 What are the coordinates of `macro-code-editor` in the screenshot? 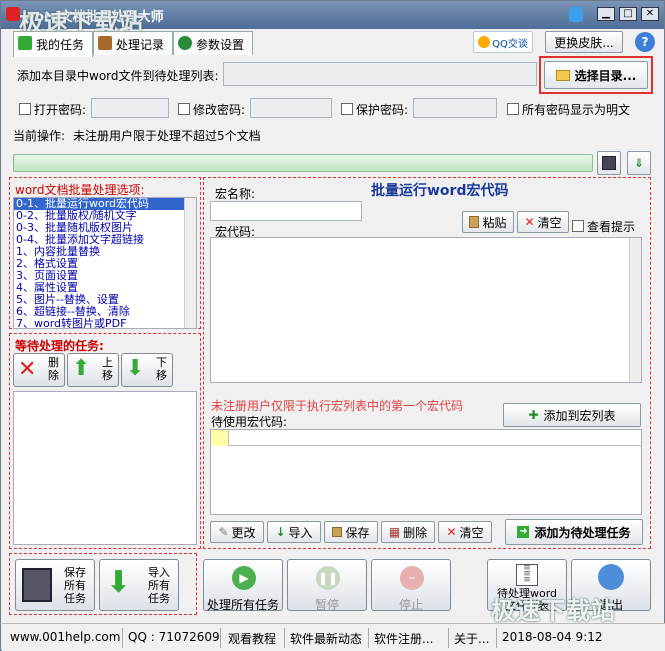 It's located at (426, 310).